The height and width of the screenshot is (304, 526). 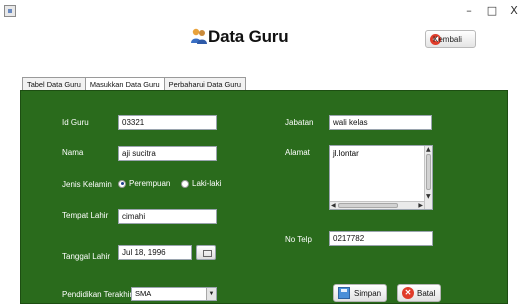 I want to click on save-button: Simpan, so click(x=360, y=293).